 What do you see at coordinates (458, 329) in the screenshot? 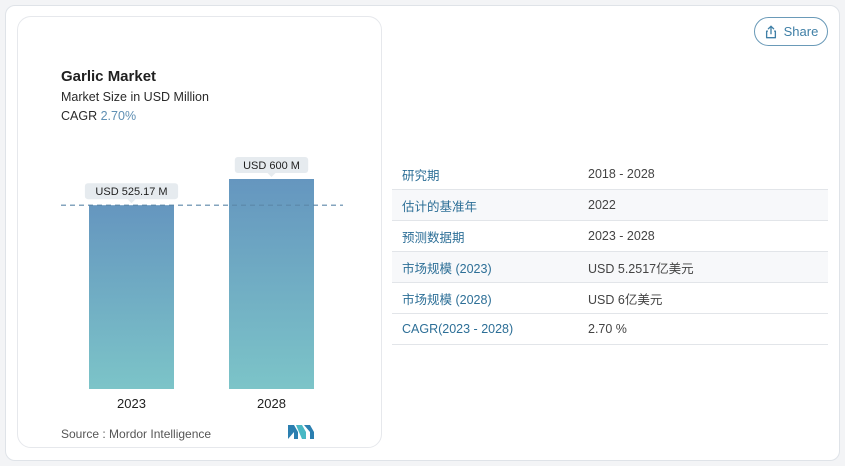
I see `row-label: CAGR(2023 - 2028)` at bounding box center [458, 329].